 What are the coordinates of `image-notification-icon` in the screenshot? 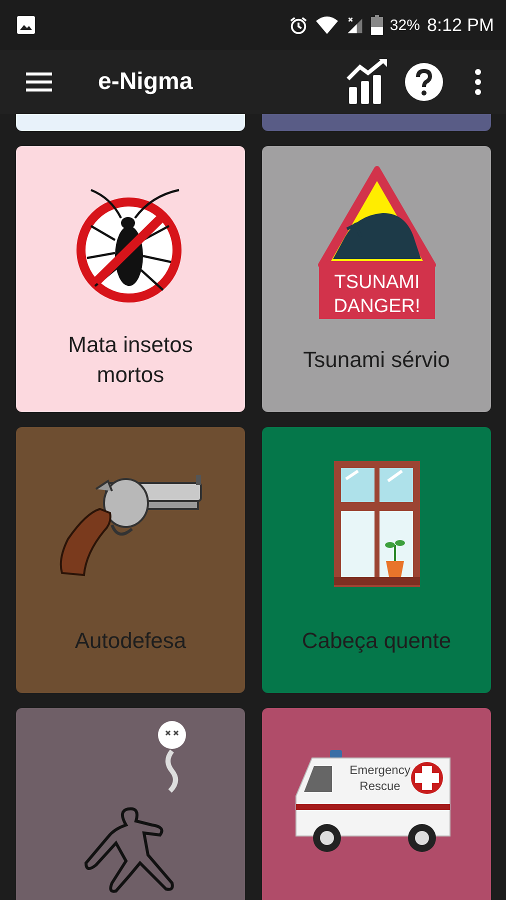 It's located at (26, 25).